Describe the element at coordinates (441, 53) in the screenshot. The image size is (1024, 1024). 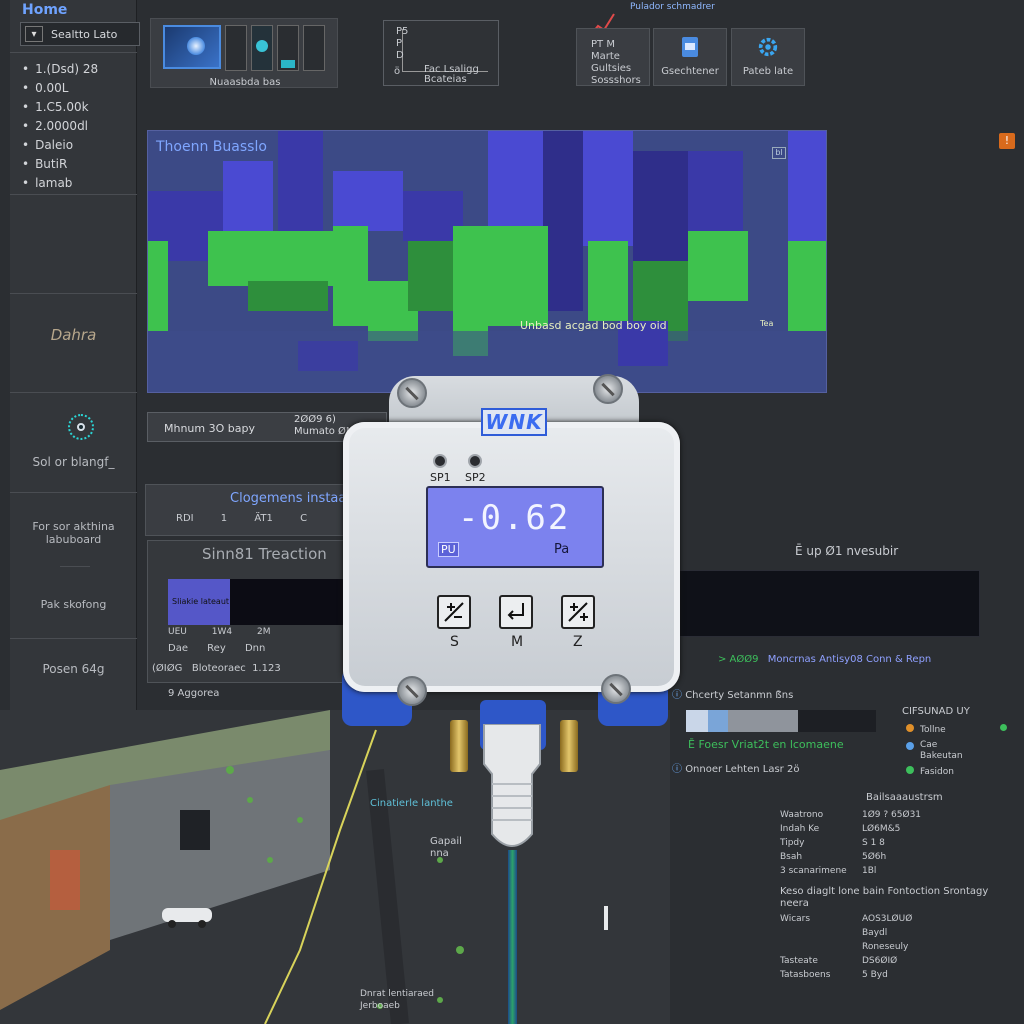
I see `mini-chart-card: P5 P D ö Fac Lsaligg Bcateias` at that location.